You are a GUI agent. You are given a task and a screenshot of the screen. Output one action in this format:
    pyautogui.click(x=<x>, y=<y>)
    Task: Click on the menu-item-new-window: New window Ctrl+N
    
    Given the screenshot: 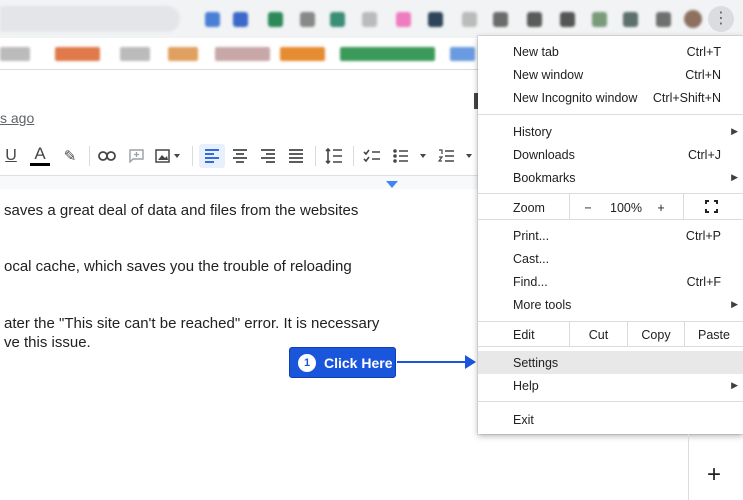 What is the action you would take?
    pyautogui.click(x=610, y=74)
    